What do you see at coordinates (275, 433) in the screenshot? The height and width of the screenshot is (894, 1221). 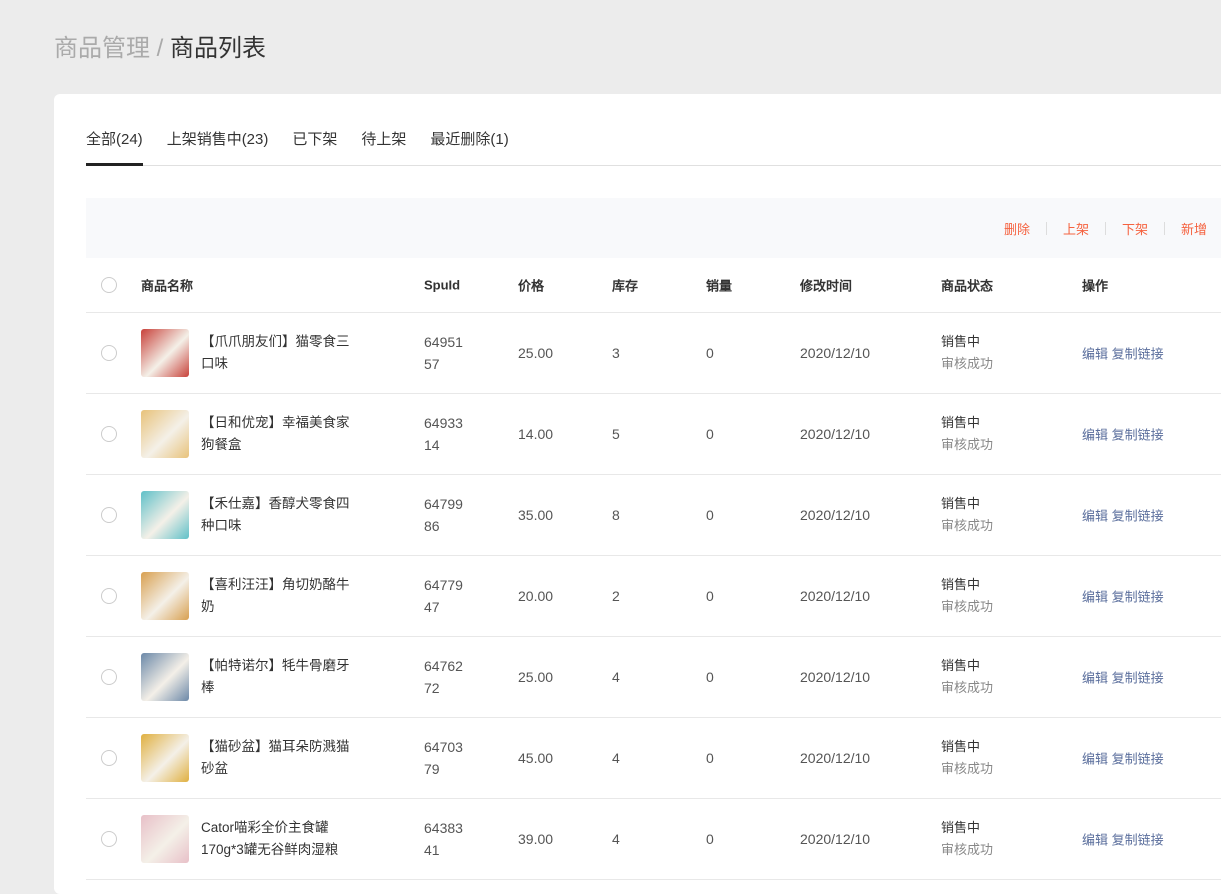 I see `product-name: 【日和优宠】幸福美食家狗餐盒` at bounding box center [275, 433].